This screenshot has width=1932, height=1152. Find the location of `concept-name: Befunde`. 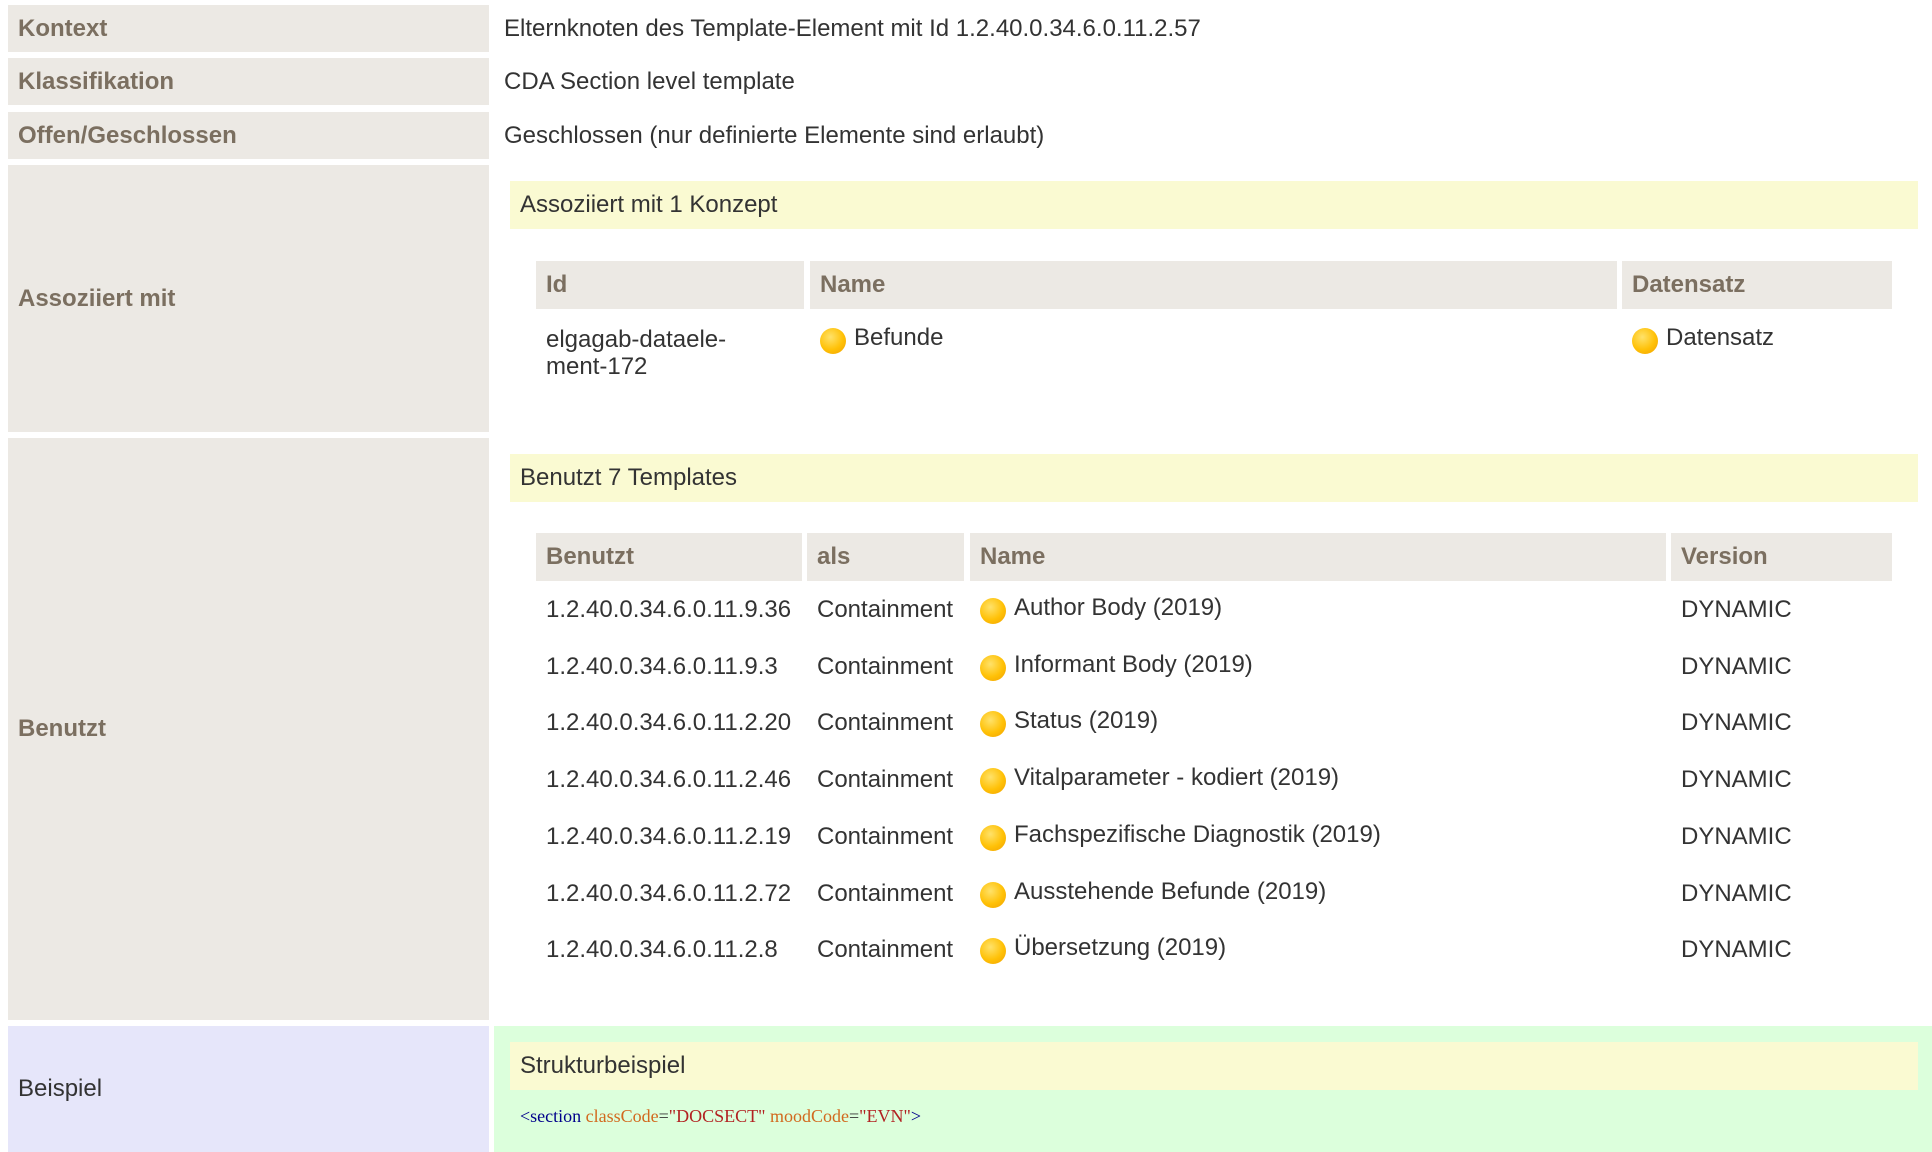

concept-name: Befunde is located at coordinates (899, 337).